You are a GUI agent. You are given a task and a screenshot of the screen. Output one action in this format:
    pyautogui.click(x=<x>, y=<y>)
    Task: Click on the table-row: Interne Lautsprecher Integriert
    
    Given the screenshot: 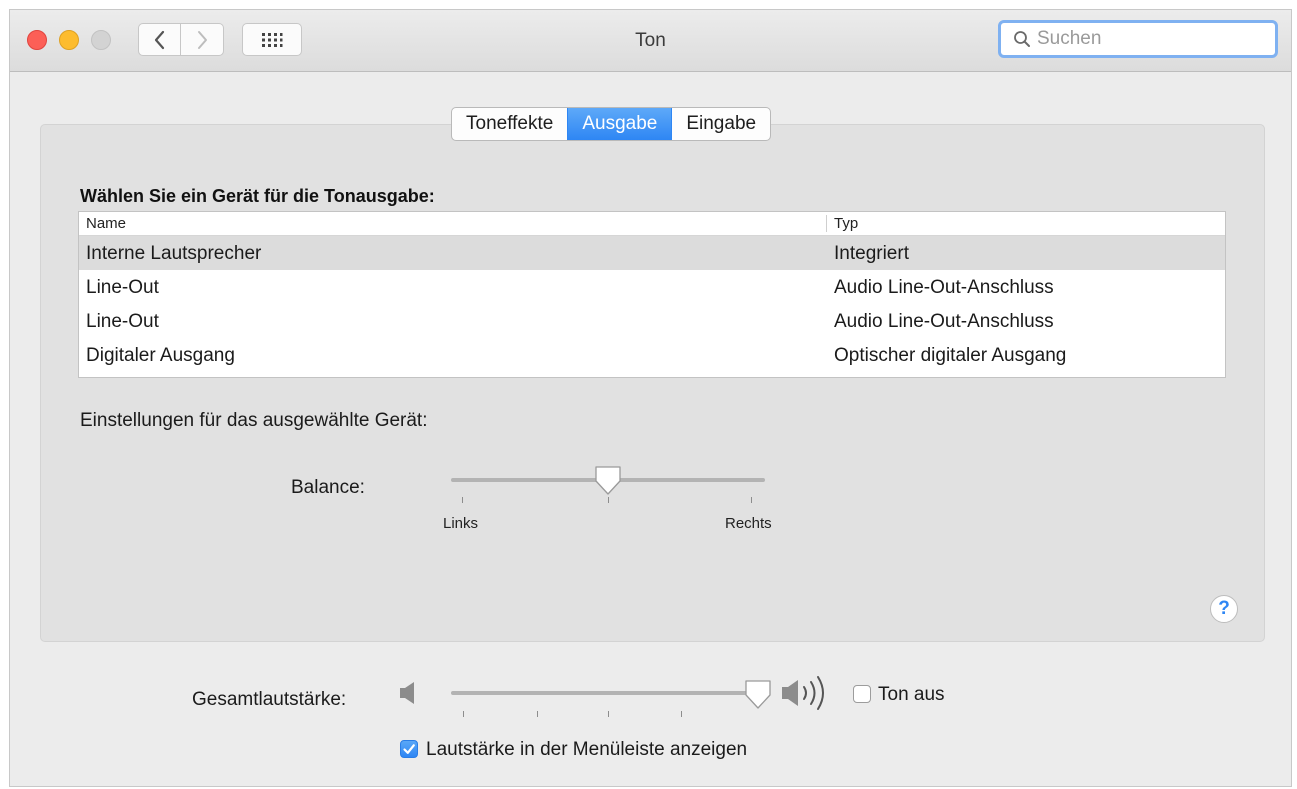 What is the action you would take?
    pyautogui.click(x=652, y=253)
    